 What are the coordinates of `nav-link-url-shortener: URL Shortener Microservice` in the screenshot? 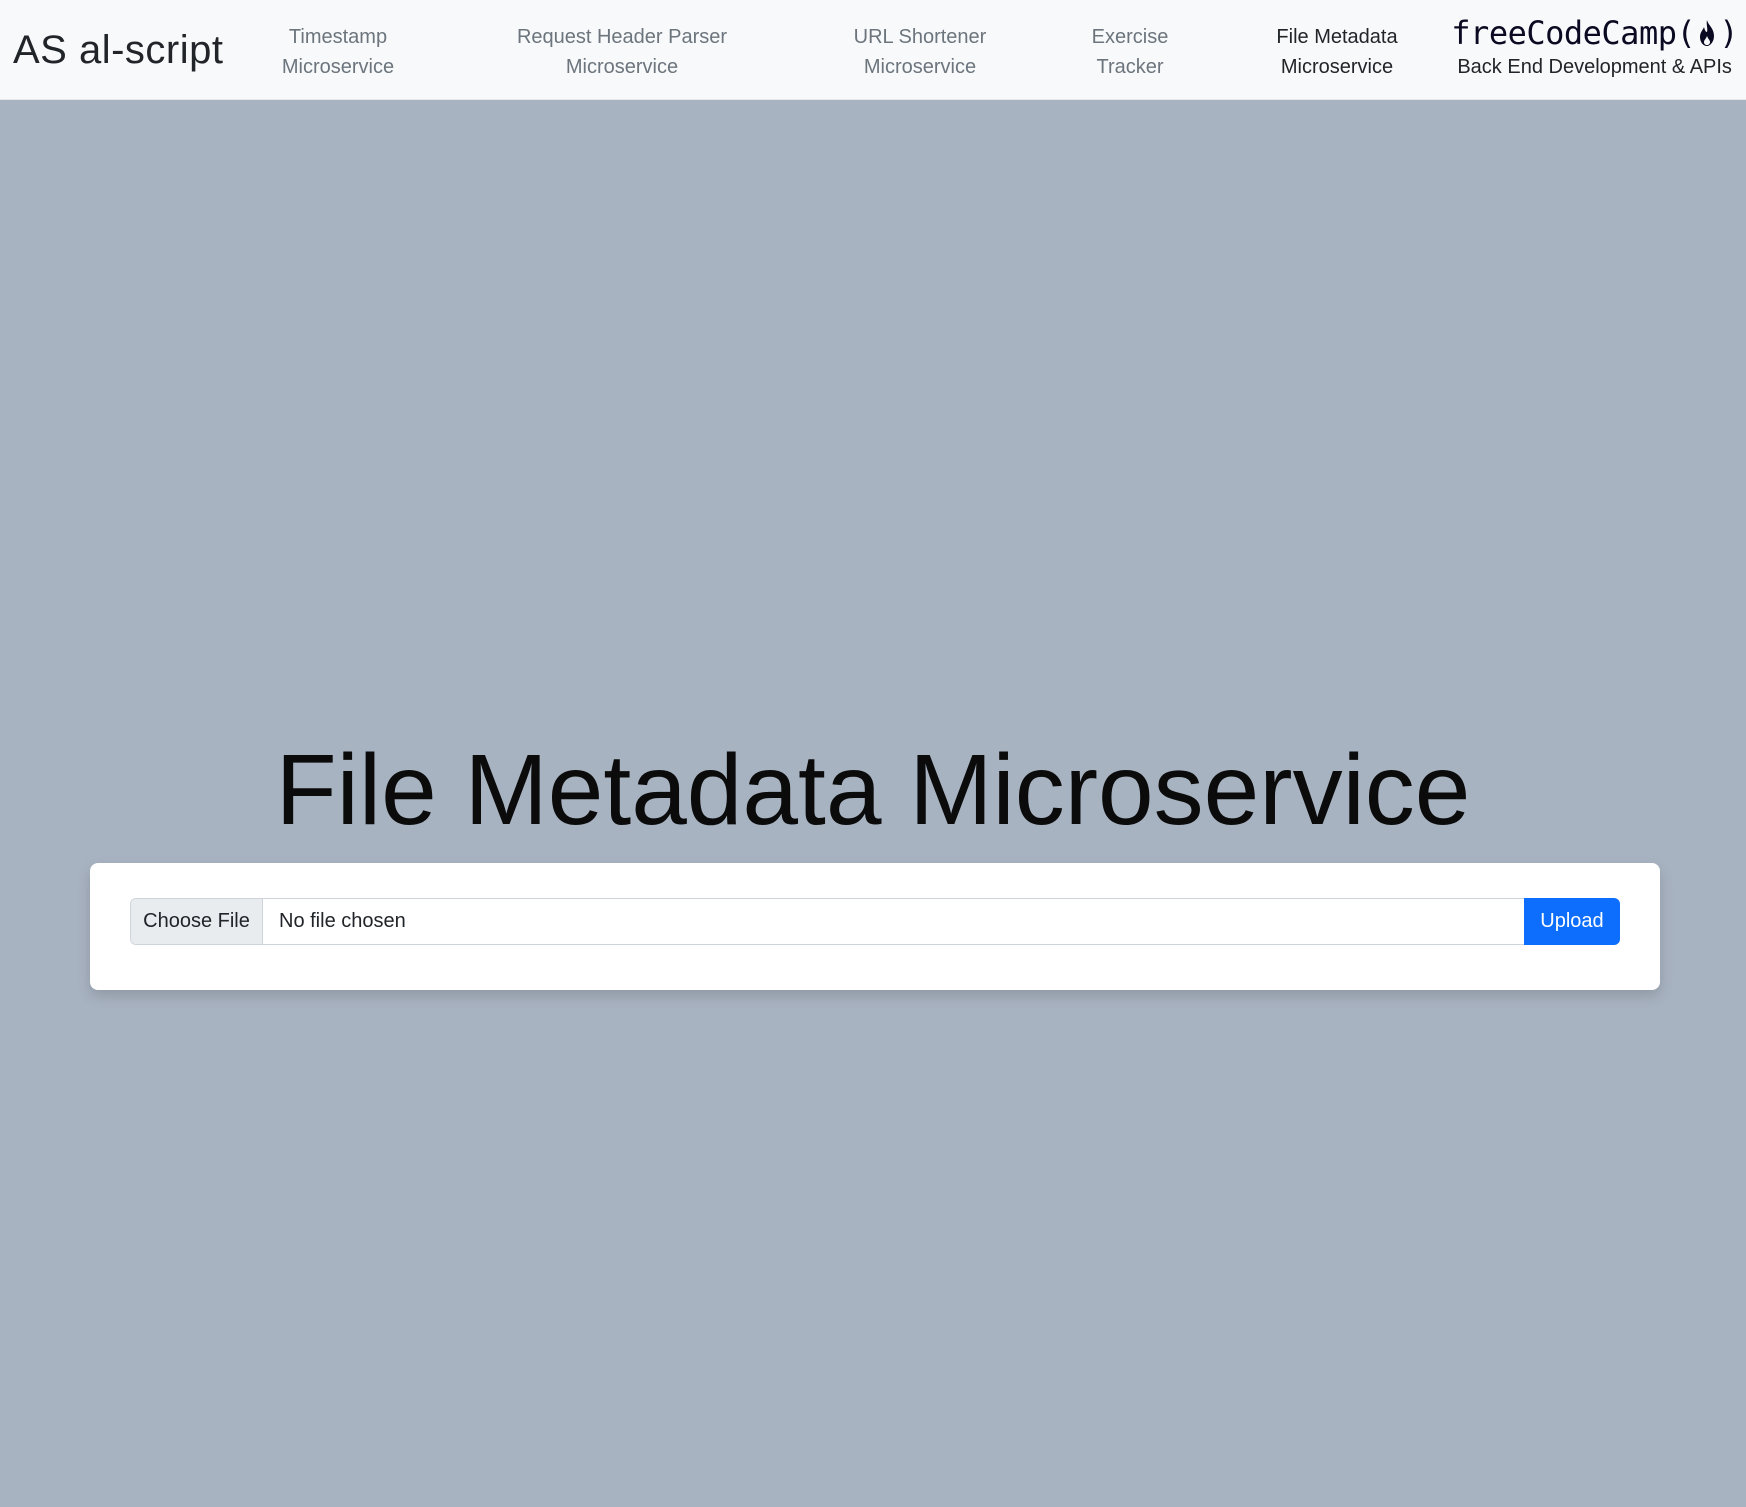 It's located at (920, 52).